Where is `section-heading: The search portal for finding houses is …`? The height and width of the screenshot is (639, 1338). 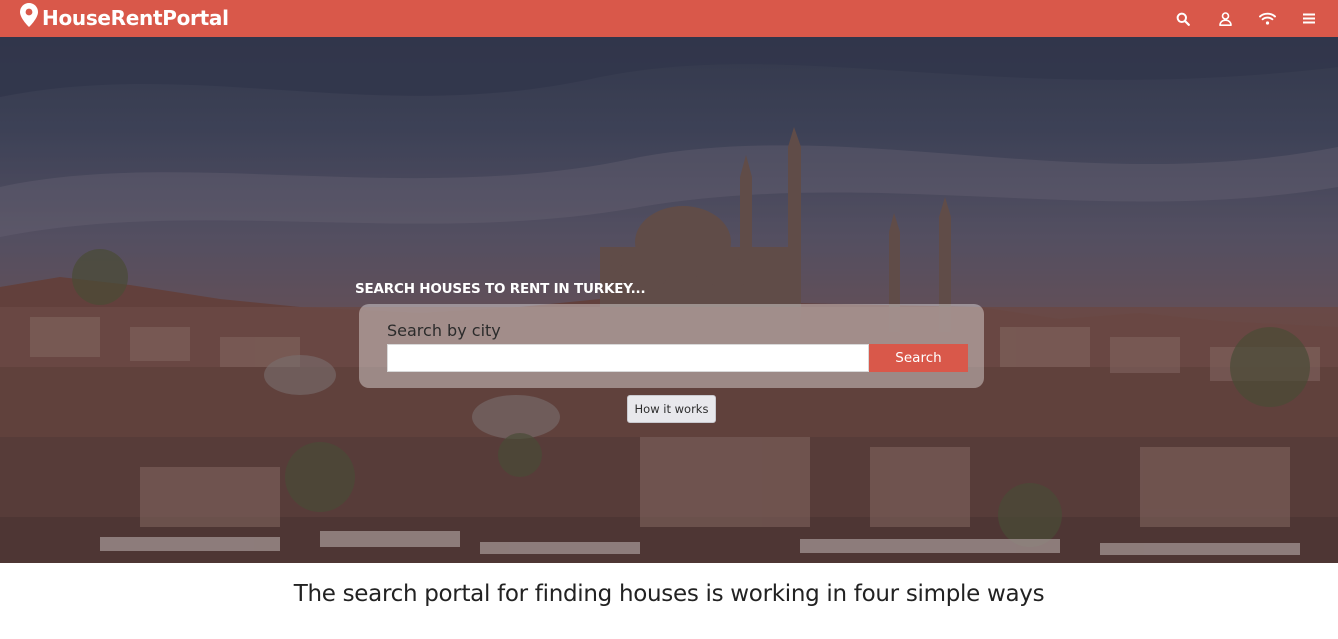 section-heading: The search portal for finding houses is … is located at coordinates (669, 594).